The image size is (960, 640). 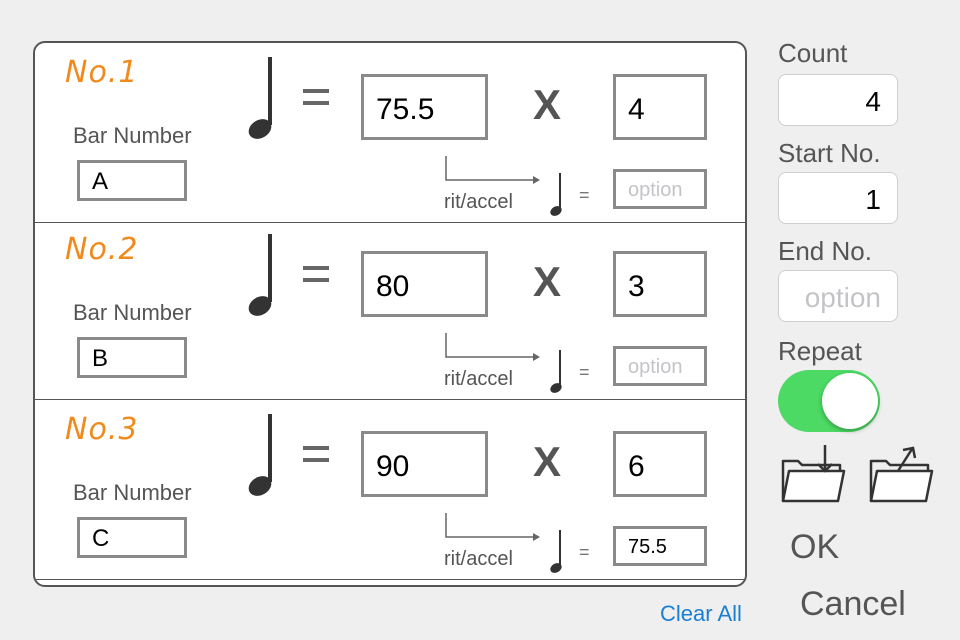 What do you see at coordinates (132, 537) in the screenshot?
I see `bar-number-input: C` at bounding box center [132, 537].